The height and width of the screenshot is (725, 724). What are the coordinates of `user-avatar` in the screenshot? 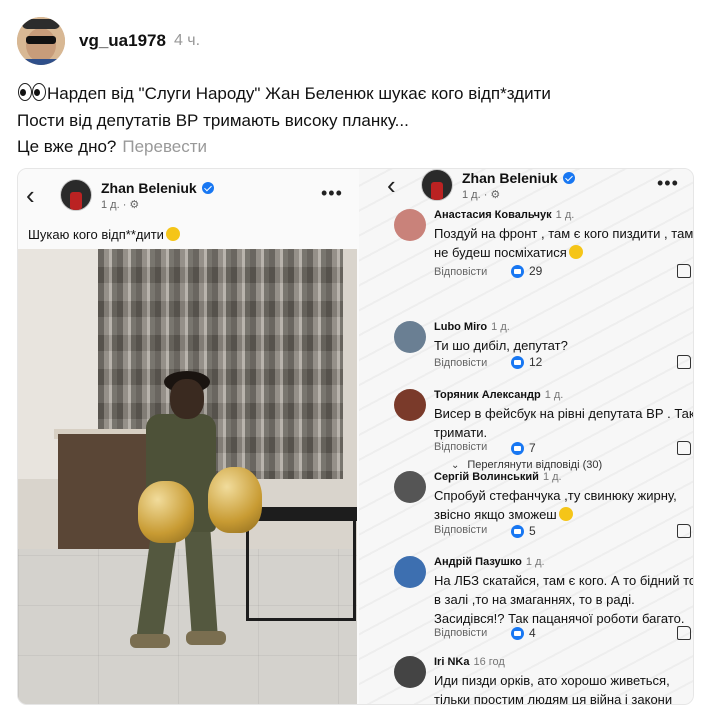 It's located at (41, 41).